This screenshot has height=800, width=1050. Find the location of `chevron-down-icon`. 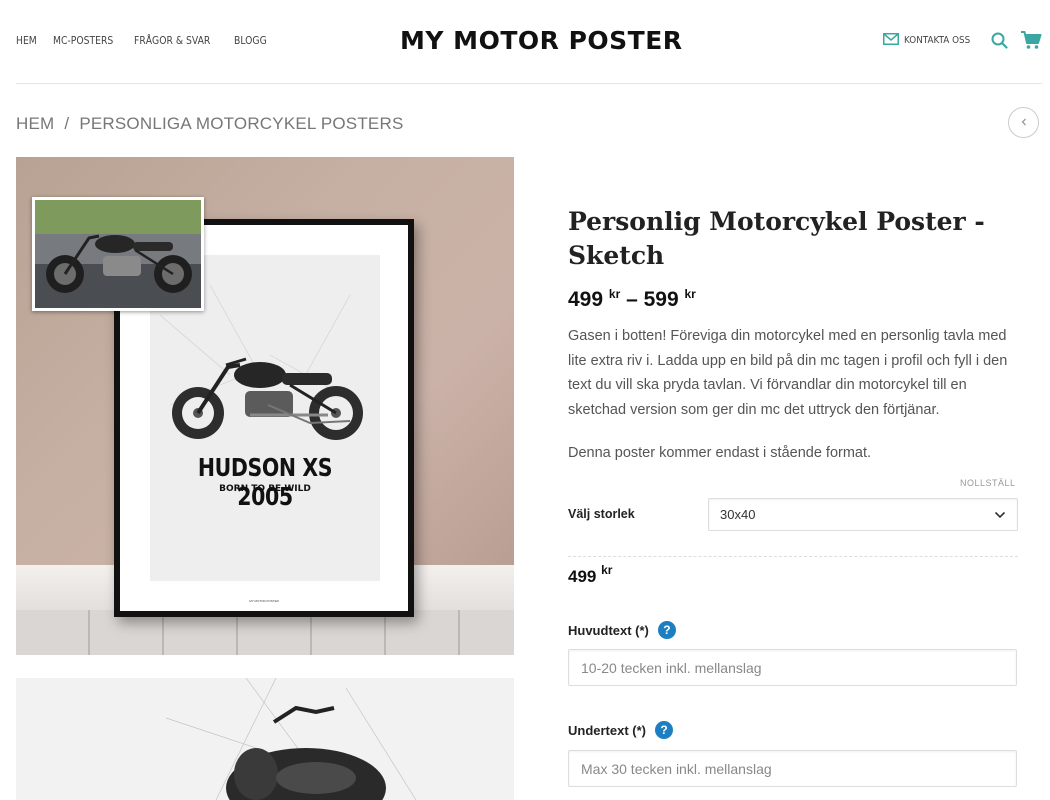

chevron-down-icon is located at coordinates (1000, 514).